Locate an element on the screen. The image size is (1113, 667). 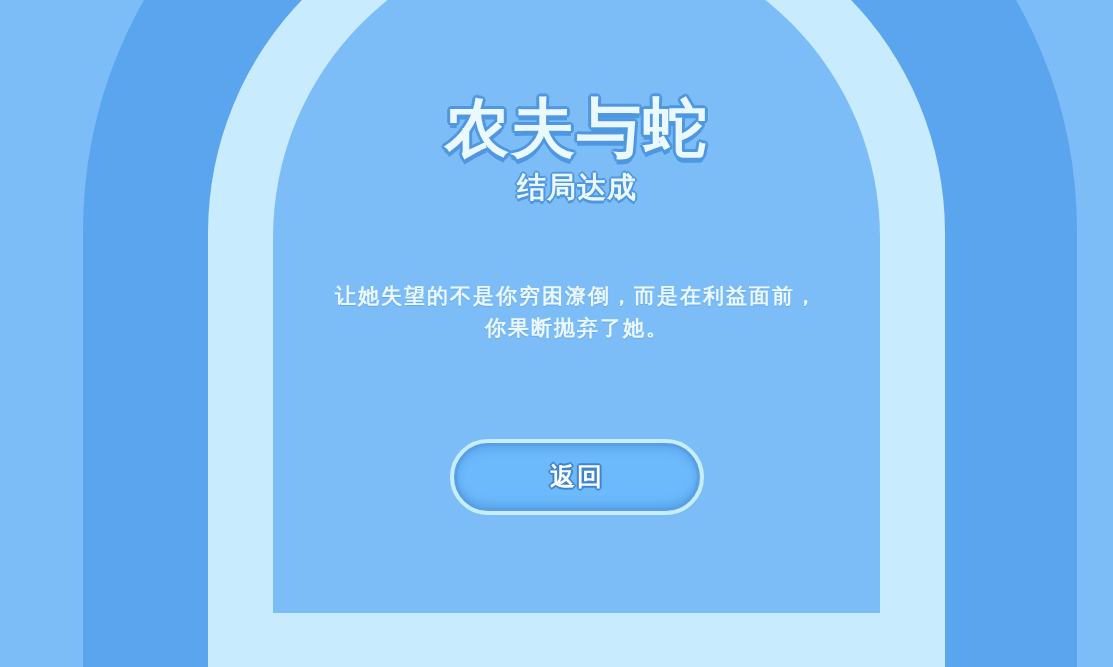
ending-subtitle: 结局达成 is located at coordinates (576, 187).